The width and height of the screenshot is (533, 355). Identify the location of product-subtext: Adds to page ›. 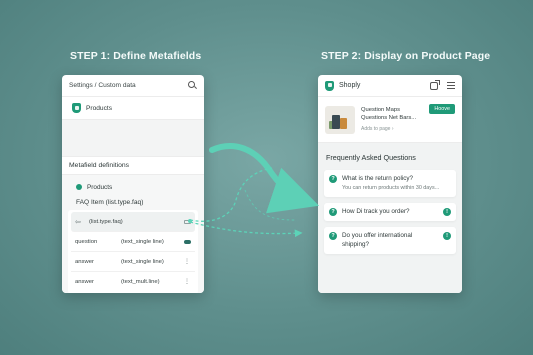
(392, 129).